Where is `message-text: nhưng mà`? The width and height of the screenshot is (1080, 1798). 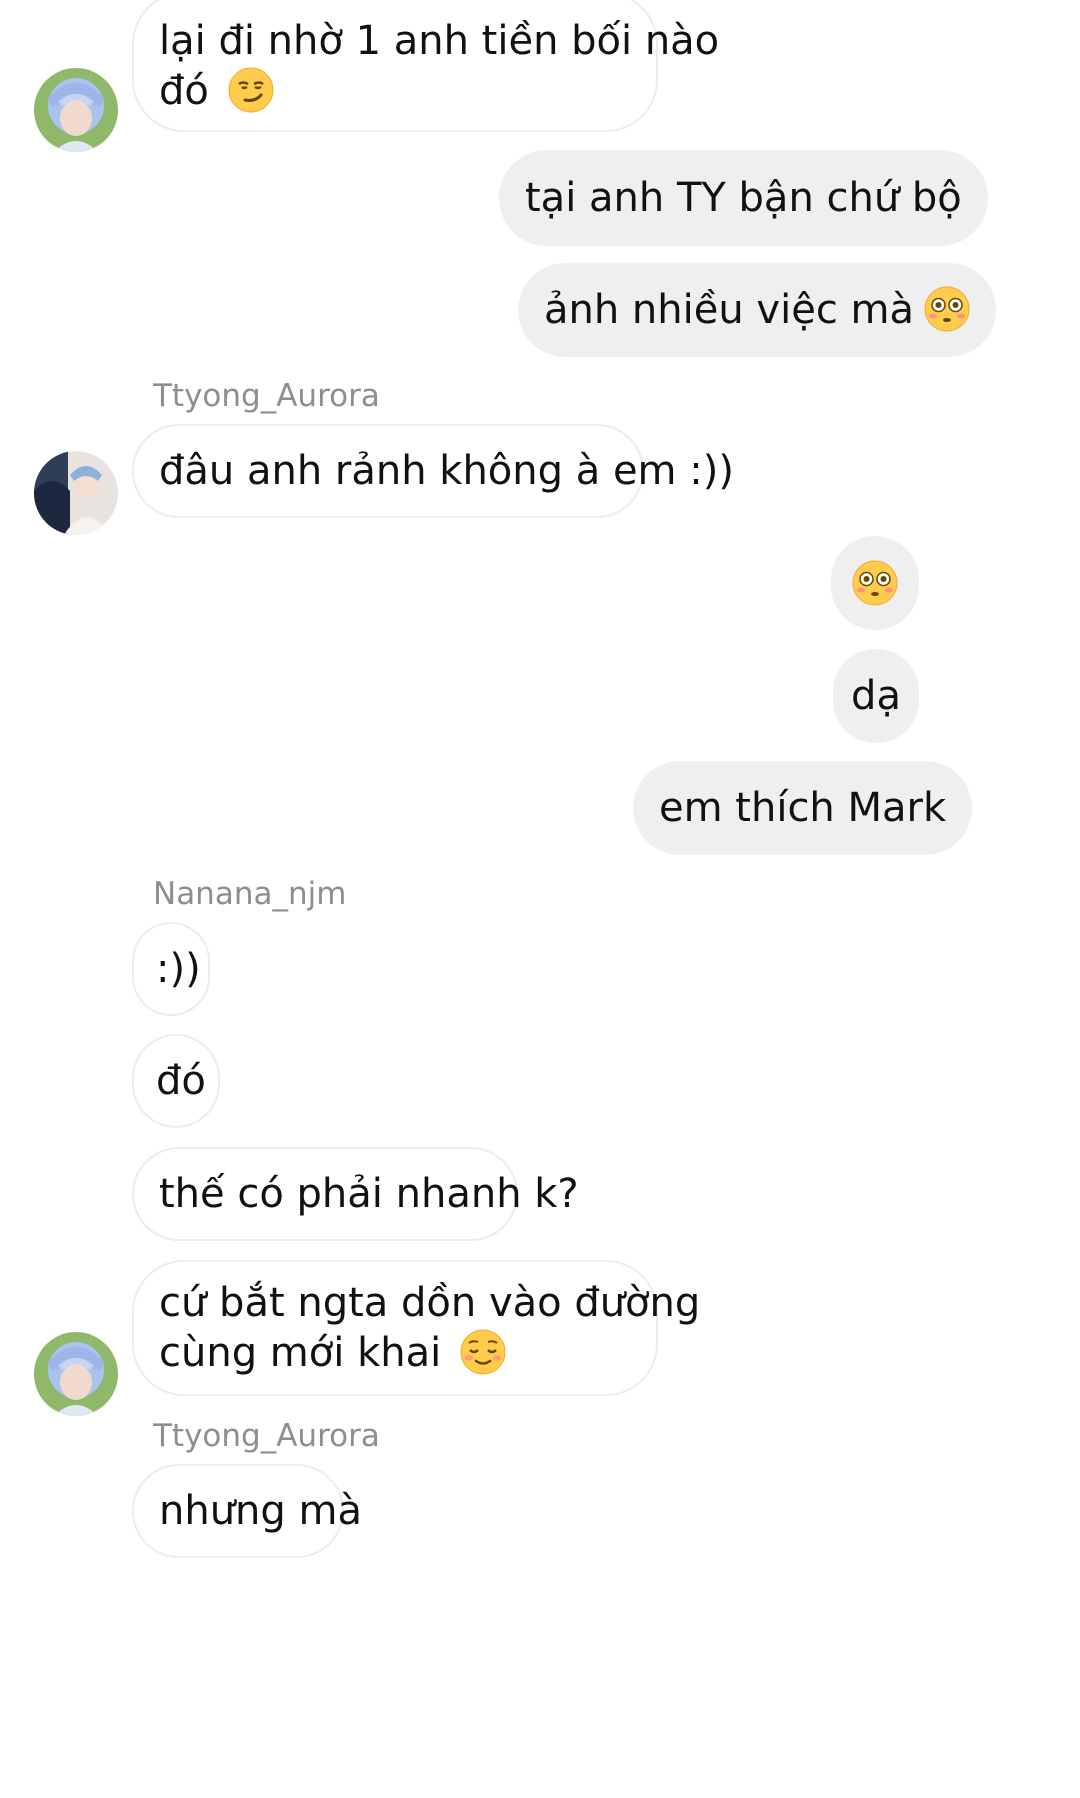 message-text: nhưng mà is located at coordinates (260, 1511).